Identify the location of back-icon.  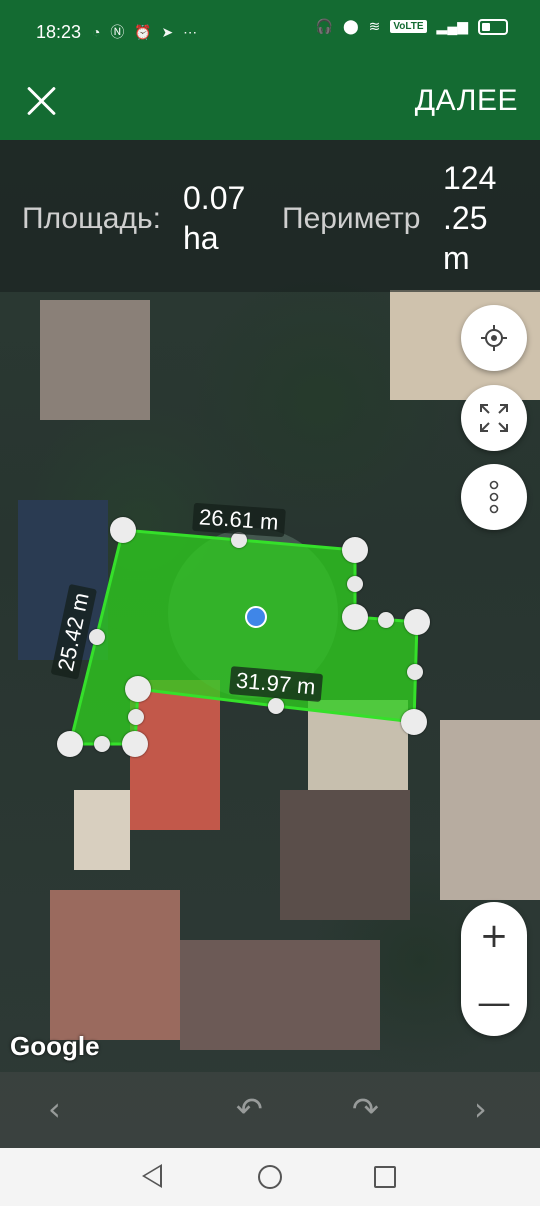
(152, 1176).